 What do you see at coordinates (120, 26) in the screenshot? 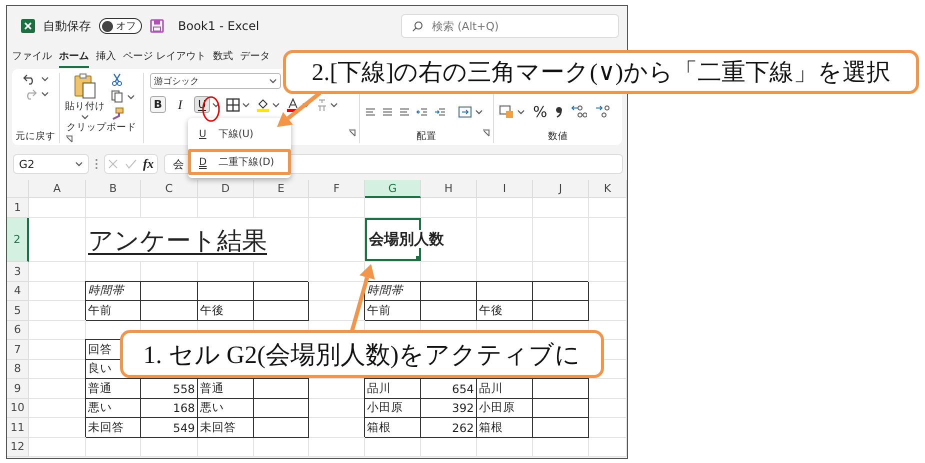
I see `autosave-toggle: オフ` at bounding box center [120, 26].